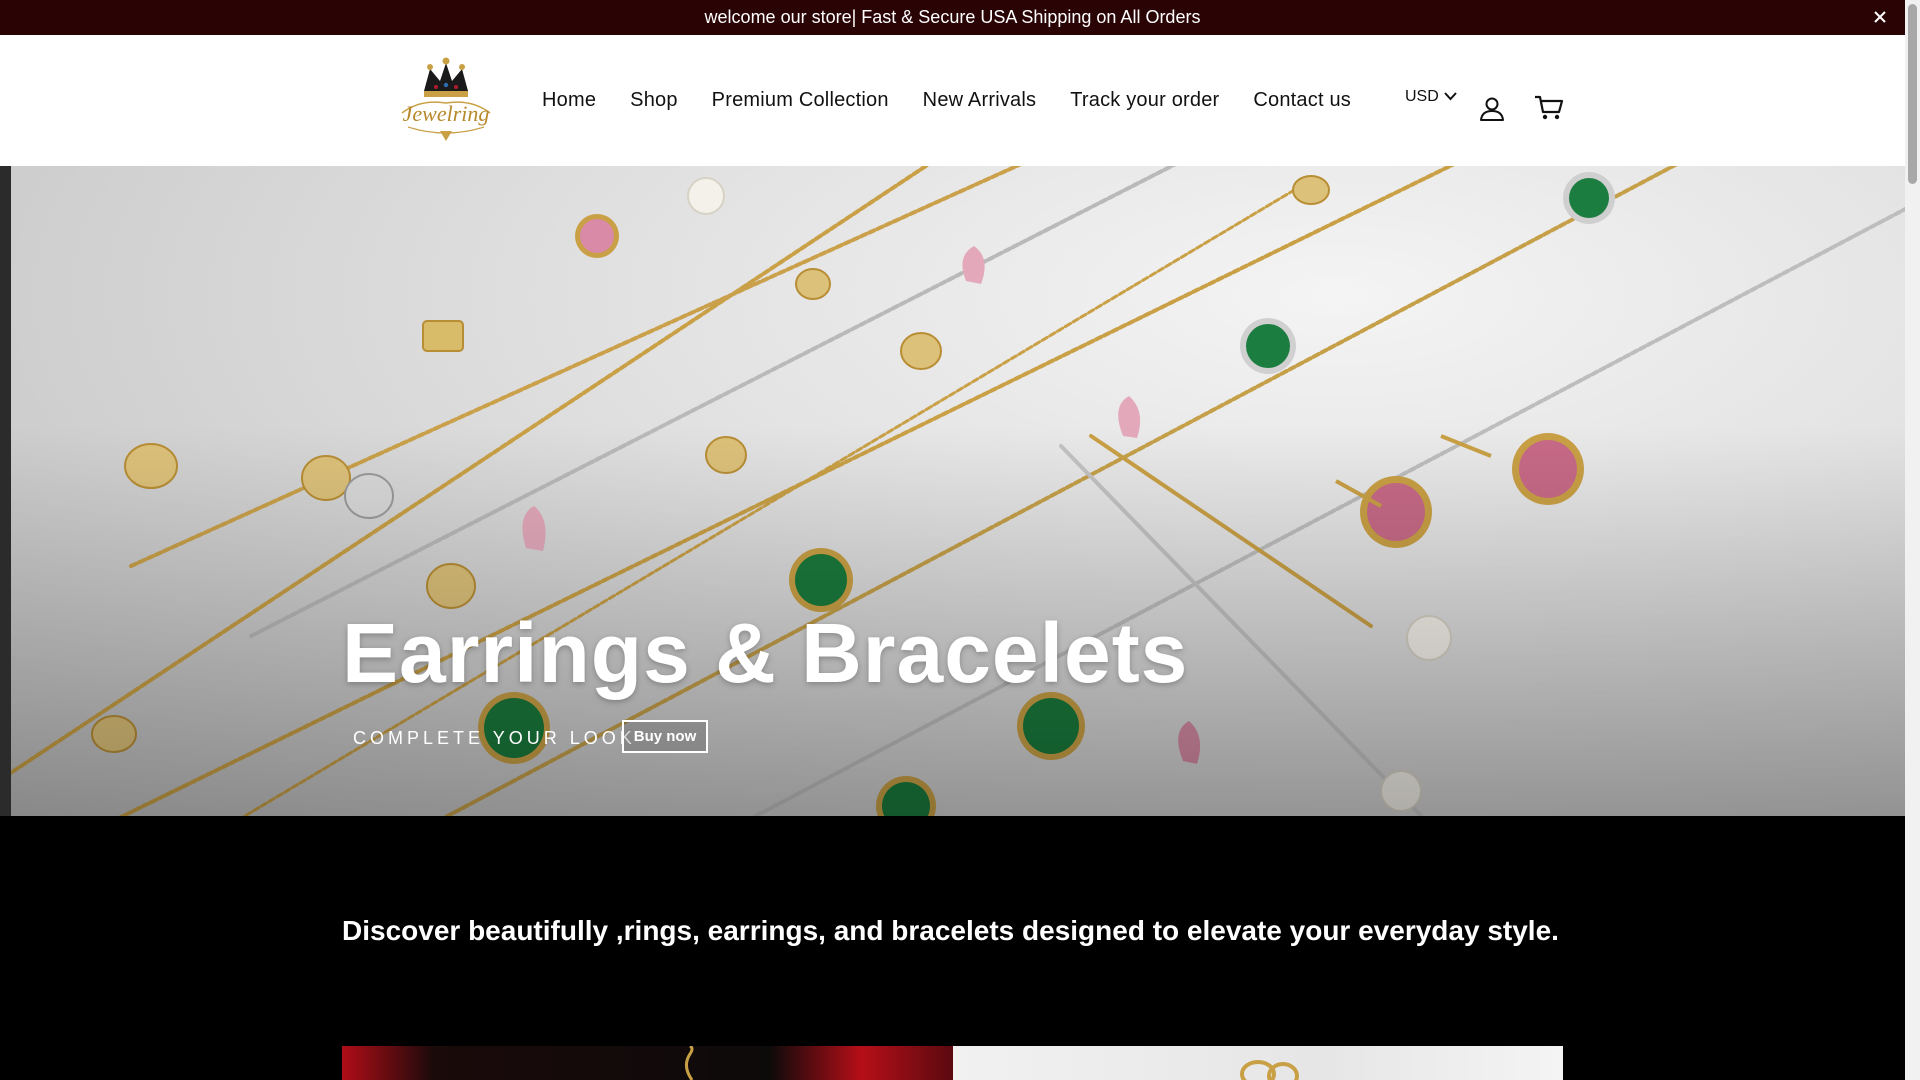  I want to click on buy-now-button: Buy now, so click(665, 736).